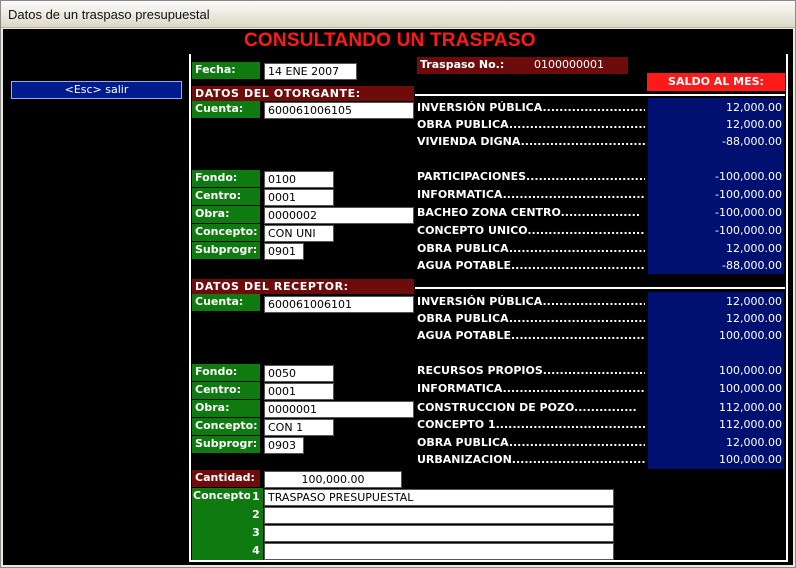 The height and width of the screenshot is (568, 796). Describe the element at coordinates (600, 288) in the screenshot. I see `receptor-top-separator` at that location.